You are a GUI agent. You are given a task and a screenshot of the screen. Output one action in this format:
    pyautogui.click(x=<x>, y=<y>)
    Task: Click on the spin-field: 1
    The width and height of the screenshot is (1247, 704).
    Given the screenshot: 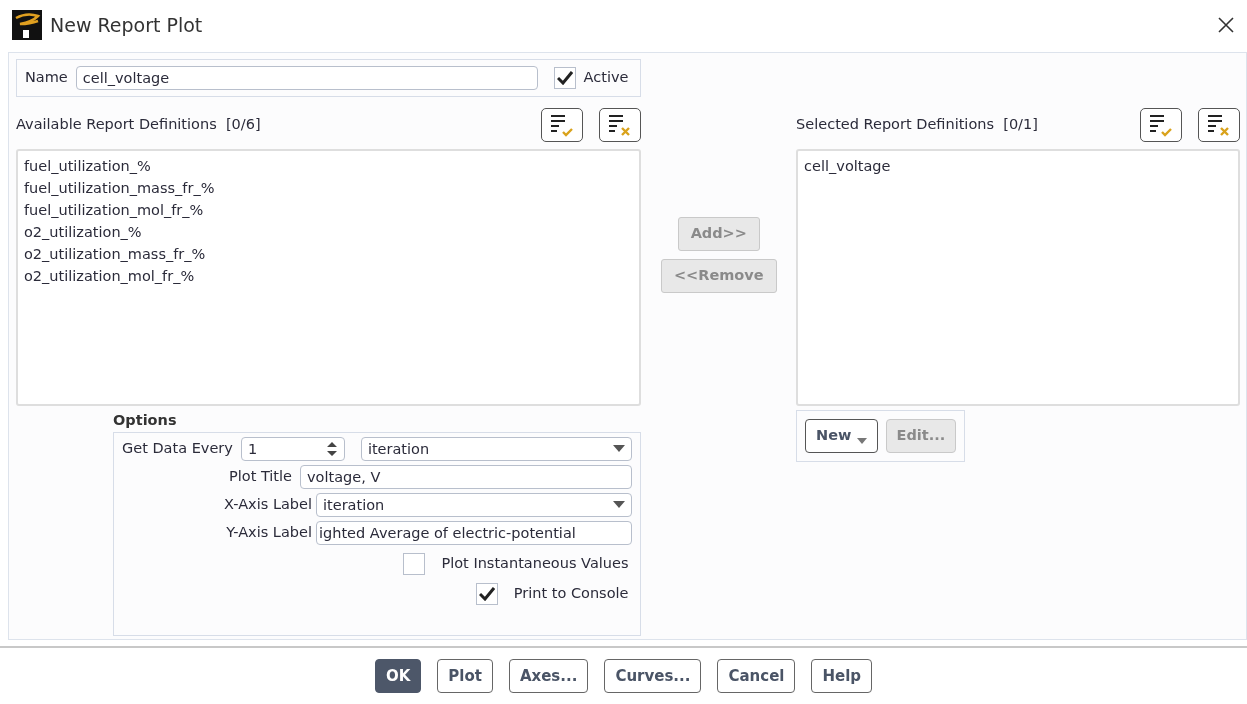 What is the action you would take?
    pyautogui.click(x=292, y=448)
    